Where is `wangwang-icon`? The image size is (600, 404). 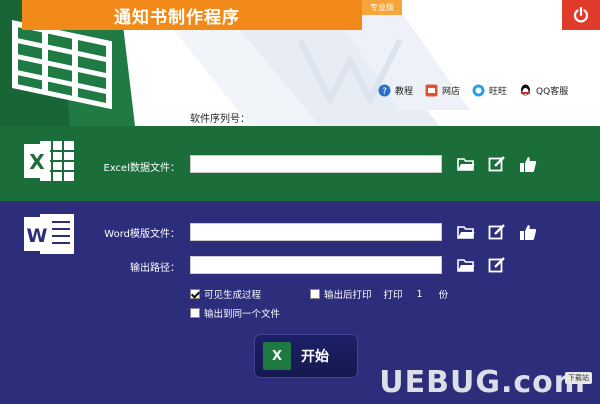 wangwang-icon is located at coordinates (478, 90).